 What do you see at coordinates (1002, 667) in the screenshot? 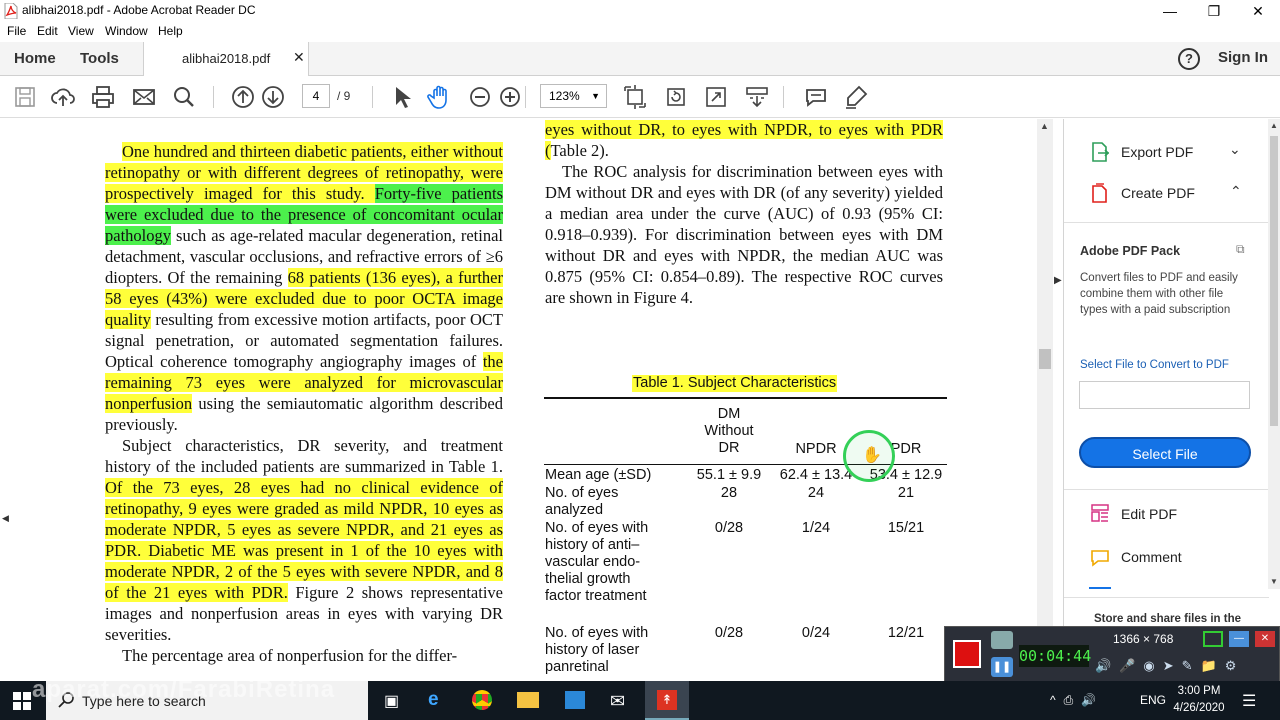
I see `pause-icon: ❚❚` at bounding box center [1002, 667].